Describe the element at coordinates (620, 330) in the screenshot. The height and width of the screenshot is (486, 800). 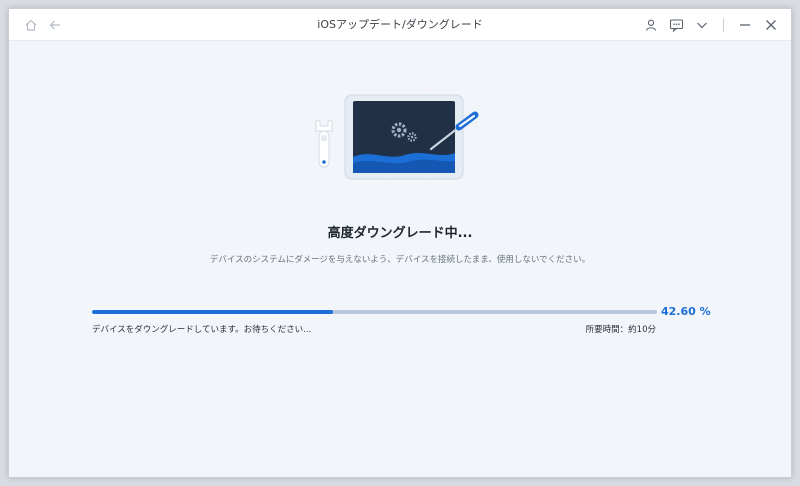
I see `estimated-time: 所要時間：約10分` at that location.